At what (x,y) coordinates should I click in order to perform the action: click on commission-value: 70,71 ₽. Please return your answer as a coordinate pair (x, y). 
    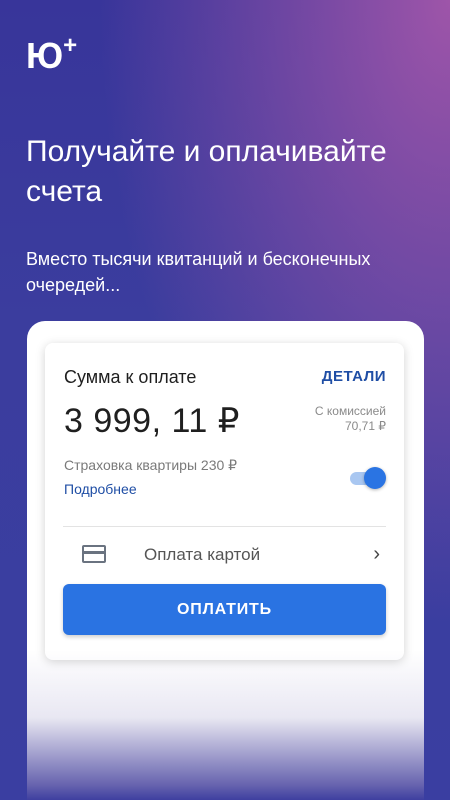
    Looking at the image, I should click on (365, 426).